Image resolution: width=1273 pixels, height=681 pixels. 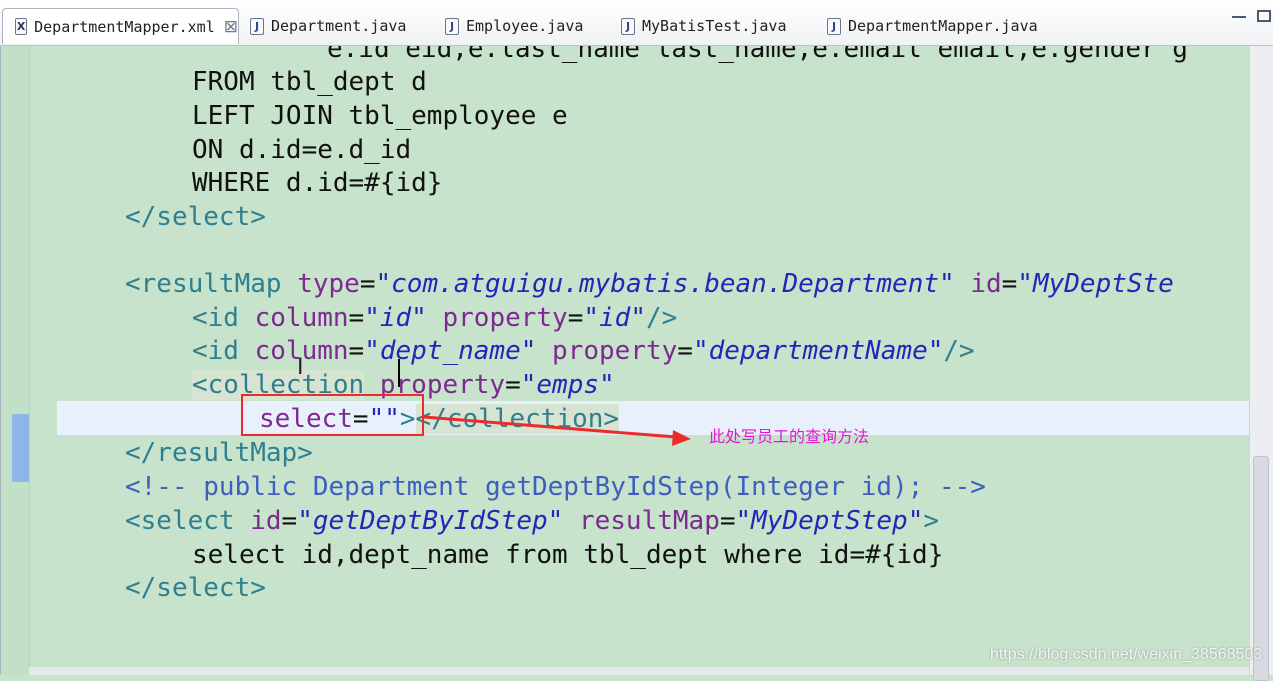 What do you see at coordinates (557, 430) in the screenshot?
I see `annotation-arrow-icon` at bounding box center [557, 430].